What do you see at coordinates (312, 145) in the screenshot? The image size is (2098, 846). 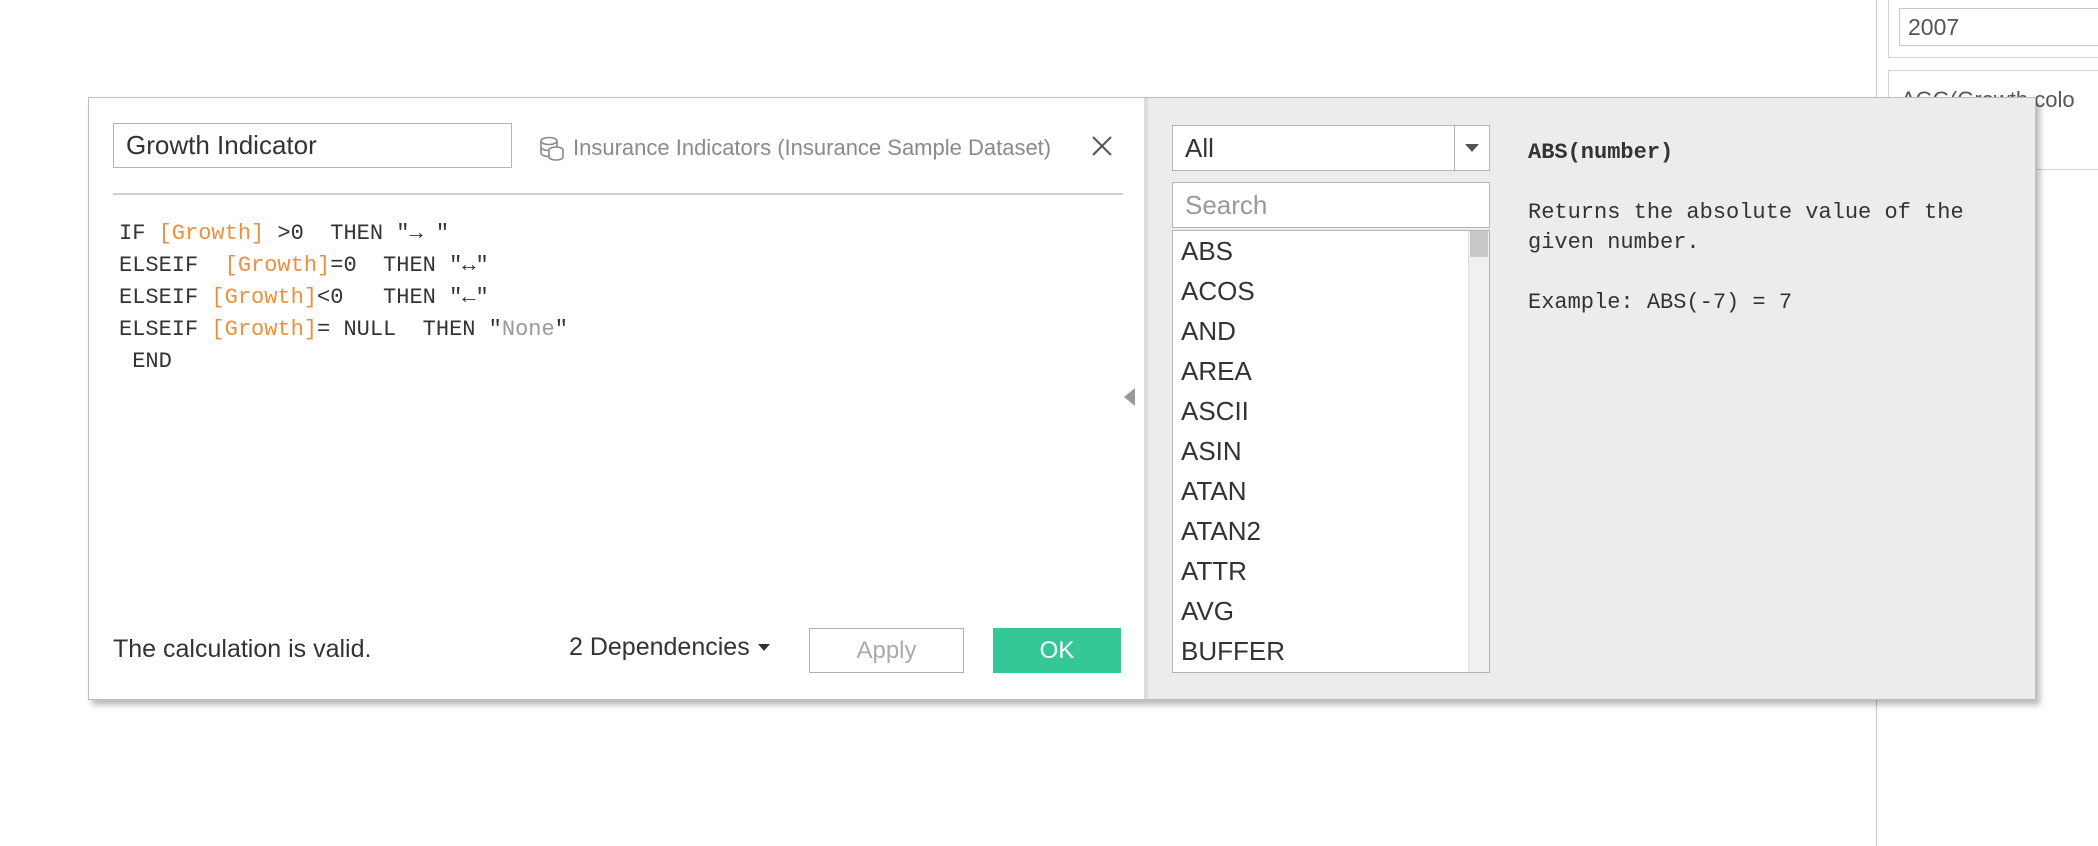 I see `calculation-name-input: Growth Indicator` at bounding box center [312, 145].